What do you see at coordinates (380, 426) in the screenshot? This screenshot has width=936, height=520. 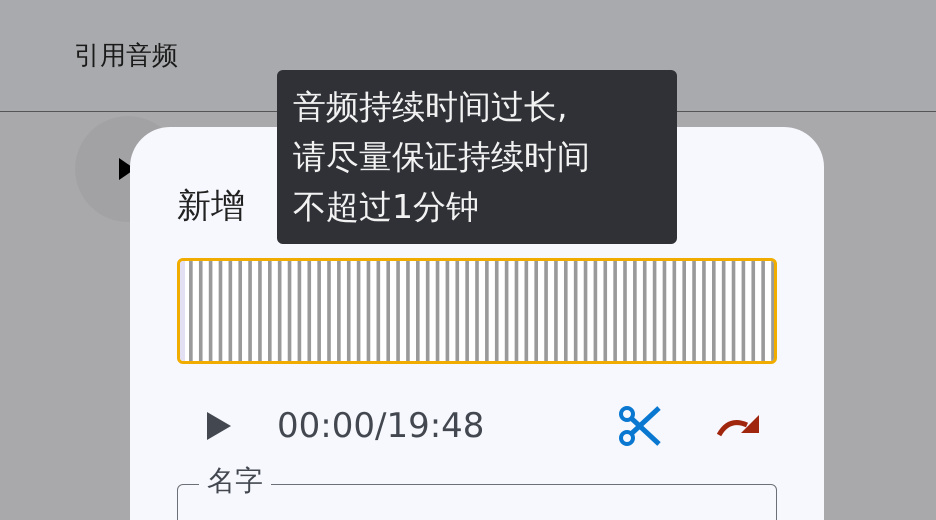 I see `playback-time: 00:00/19:48` at bounding box center [380, 426].